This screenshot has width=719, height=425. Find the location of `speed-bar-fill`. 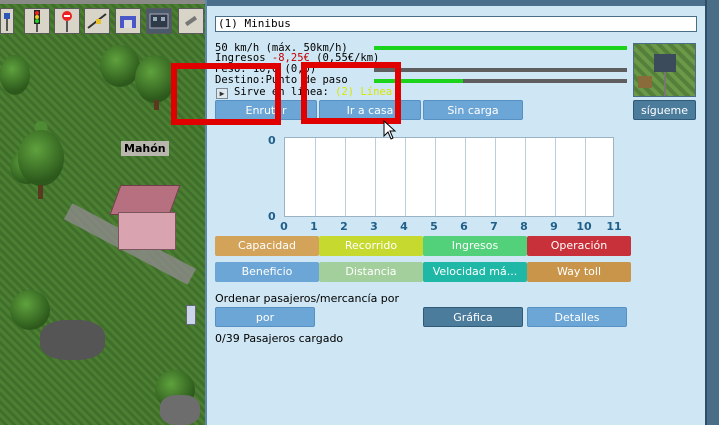

speed-bar-fill is located at coordinates (500, 48).